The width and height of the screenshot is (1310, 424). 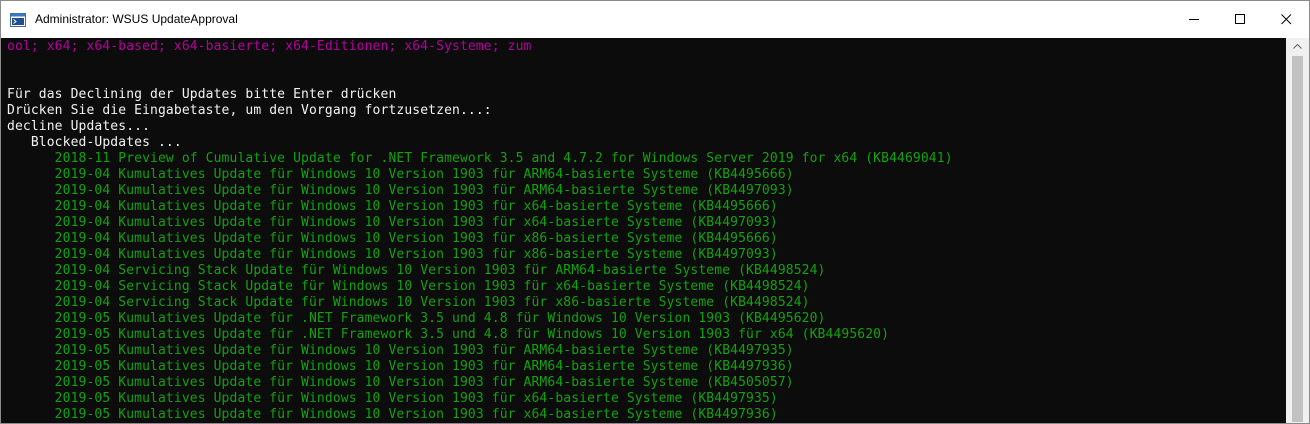 I want to click on maximize-icon, so click(x=1240, y=19).